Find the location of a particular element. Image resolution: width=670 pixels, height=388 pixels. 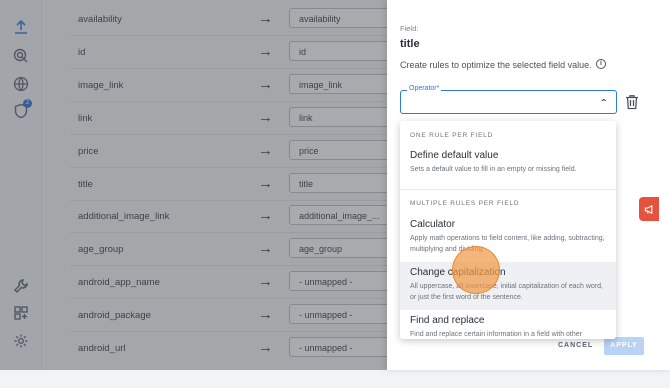

source-field: image_link is located at coordinates (101, 85).